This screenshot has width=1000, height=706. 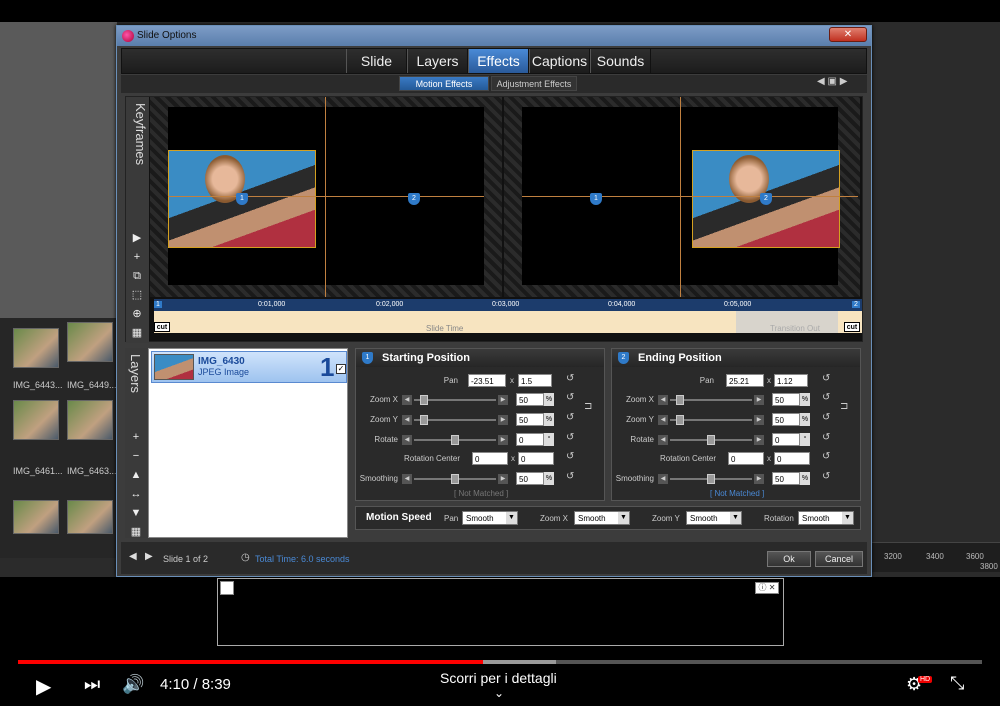 What do you see at coordinates (789, 559) in the screenshot?
I see `ok-button: Ok` at bounding box center [789, 559].